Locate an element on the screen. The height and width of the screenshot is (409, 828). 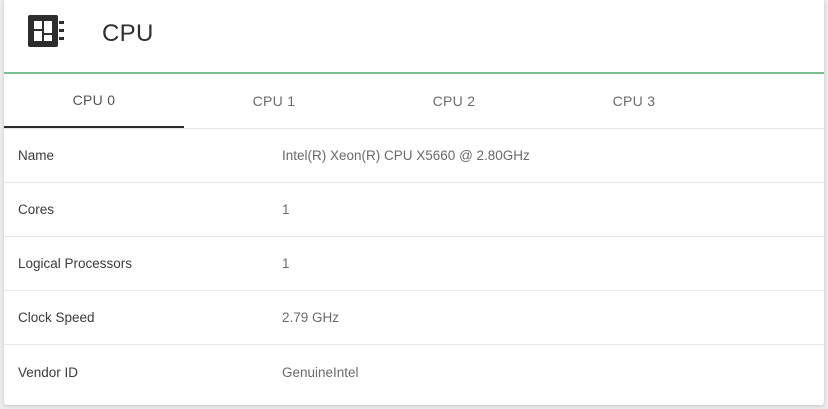
detail-row-vendor-id: Vendor ID GenuineIntel is located at coordinates (414, 372).